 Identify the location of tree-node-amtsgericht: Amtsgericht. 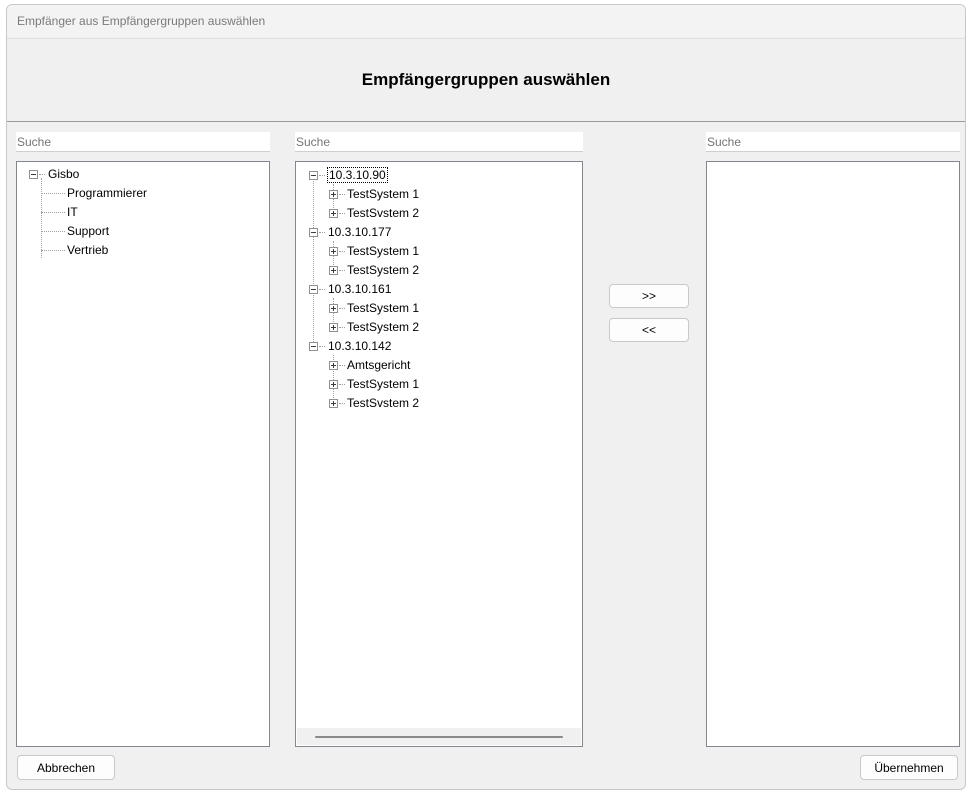
(378, 365).